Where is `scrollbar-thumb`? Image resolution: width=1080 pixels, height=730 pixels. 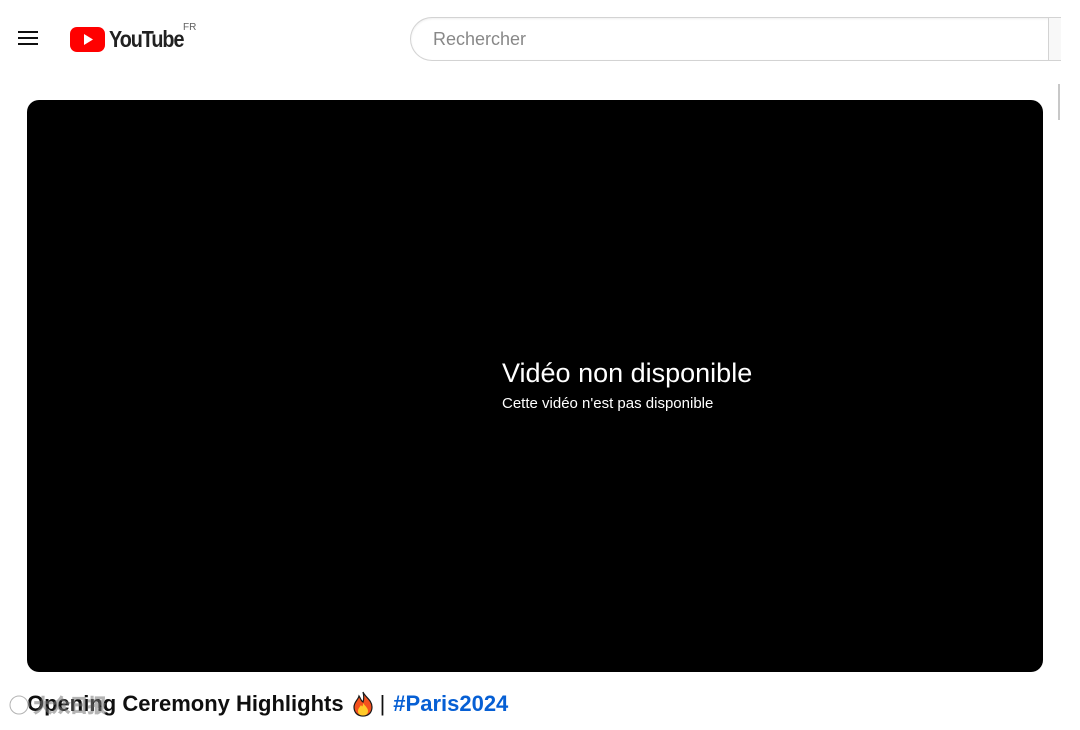 scrollbar-thumb is located at coordinates (1059, 102).